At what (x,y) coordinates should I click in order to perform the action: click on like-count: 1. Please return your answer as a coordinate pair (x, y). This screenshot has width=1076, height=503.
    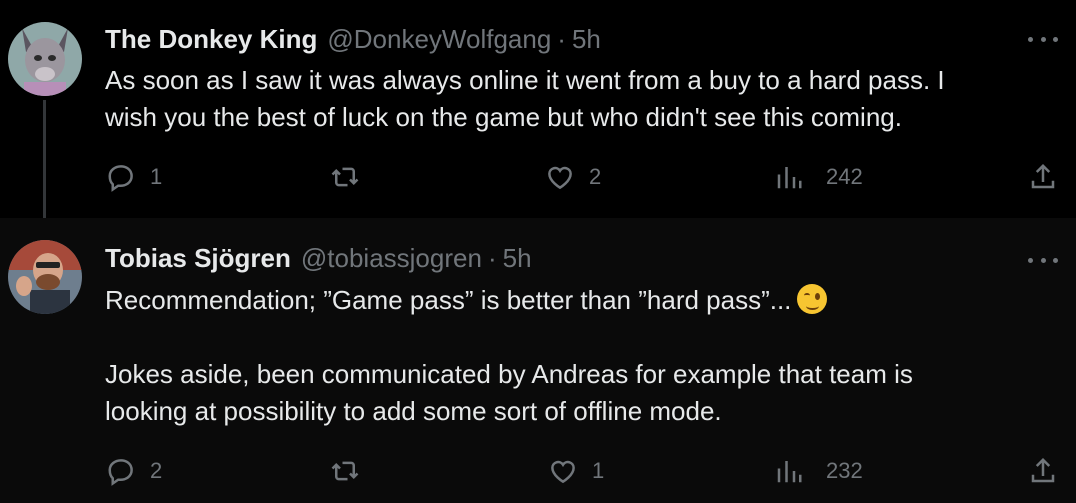
    Looking at the image, I should click on (598, 470).